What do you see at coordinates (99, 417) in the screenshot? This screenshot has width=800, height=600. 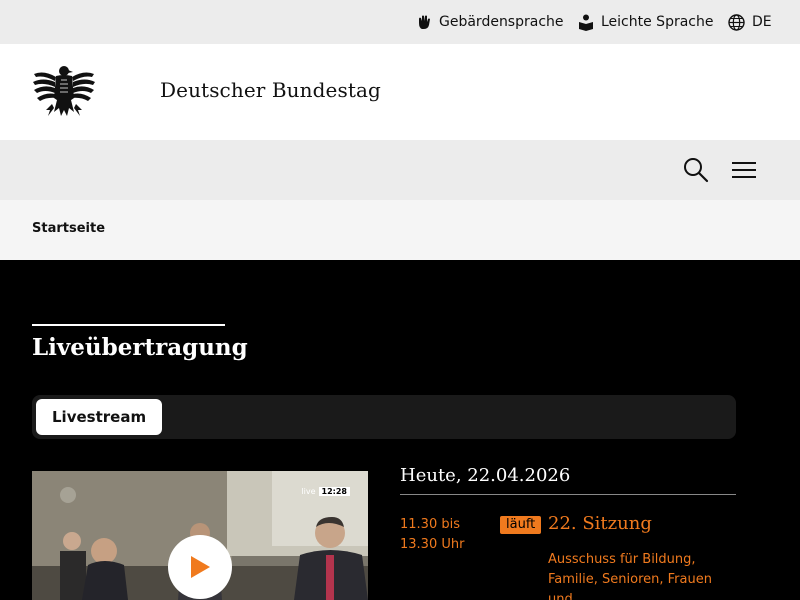 I see `tab-livestream: Livestream` at bounding box center [99, 417].